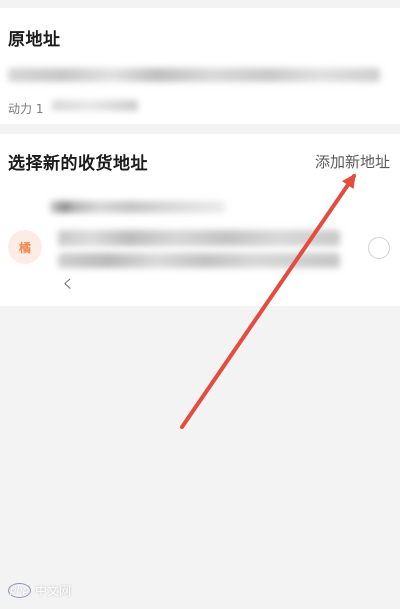 This screenshot has width=400, height=609. Describe the element at coordinates (68, 284) in the screenshot. I see `address-tail-symbol: く` at that location.